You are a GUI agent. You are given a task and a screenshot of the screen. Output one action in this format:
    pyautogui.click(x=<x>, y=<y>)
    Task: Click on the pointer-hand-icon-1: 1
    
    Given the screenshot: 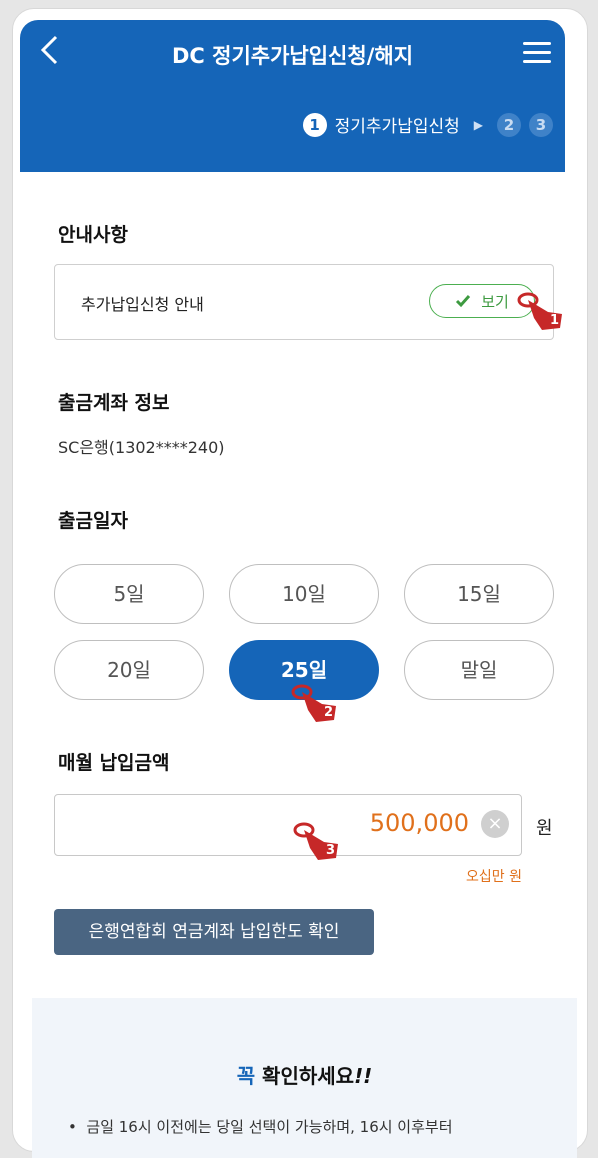 What is the action you would take?
    pyautogui.click(x=539, y=311)
    